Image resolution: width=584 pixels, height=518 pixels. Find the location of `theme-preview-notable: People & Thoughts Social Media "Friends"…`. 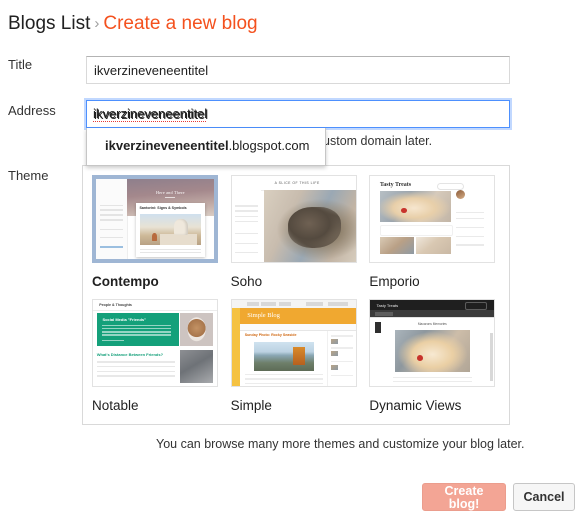

theme-preview-notable: People & Thoughts Social Media "Friends"… is located at coordinates (155, 343).